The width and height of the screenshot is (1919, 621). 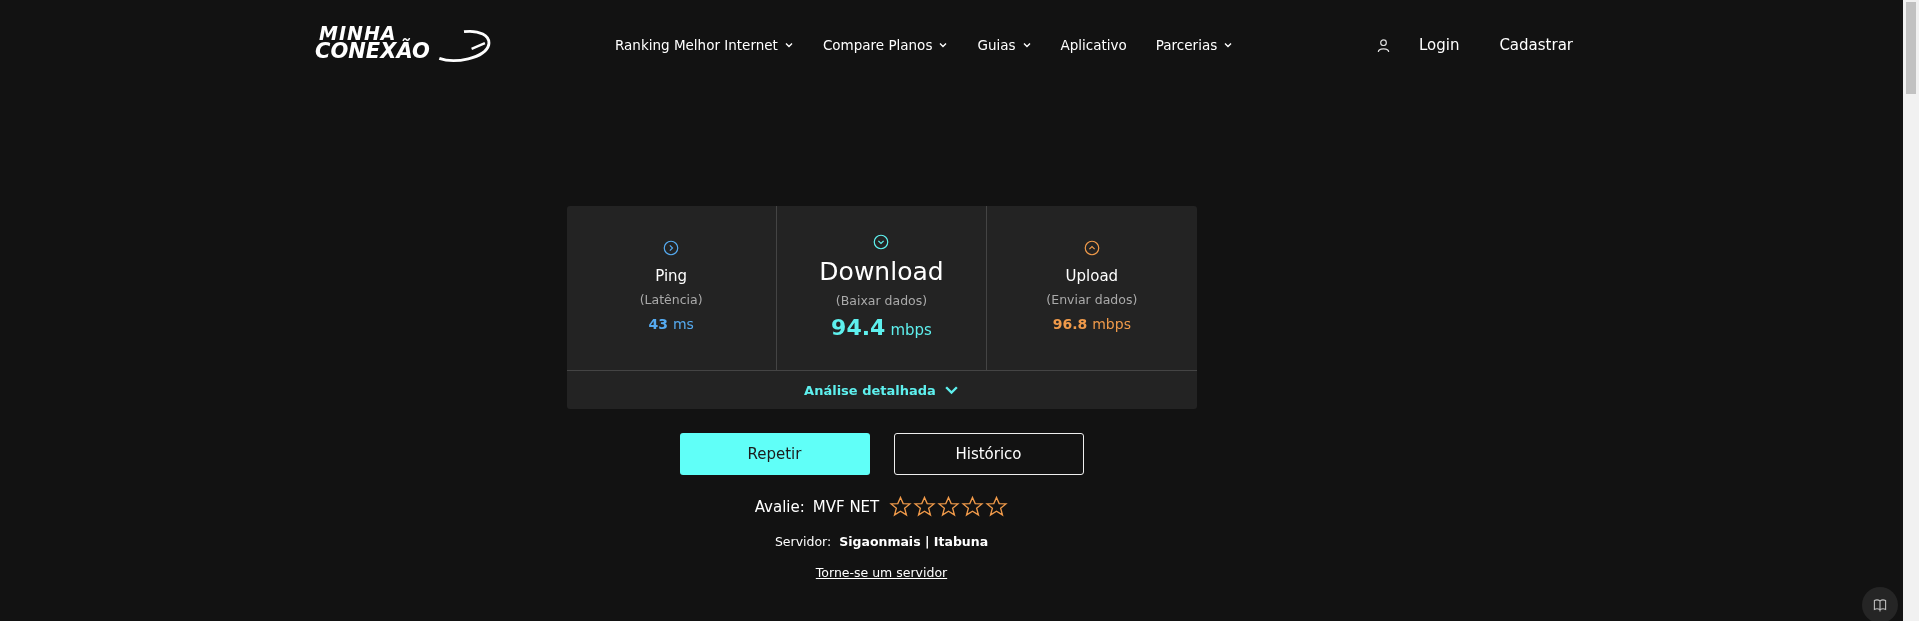 I want to click on metric-title: Download, so click(x=881, y=271).